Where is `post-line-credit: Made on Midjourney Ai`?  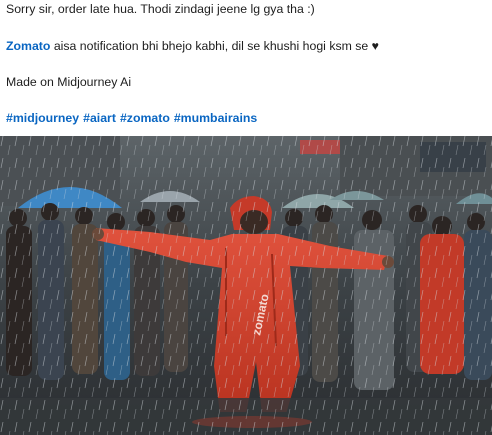 post-line-credit: Made on Midjourney Ai is located at coordinates (69, 82).